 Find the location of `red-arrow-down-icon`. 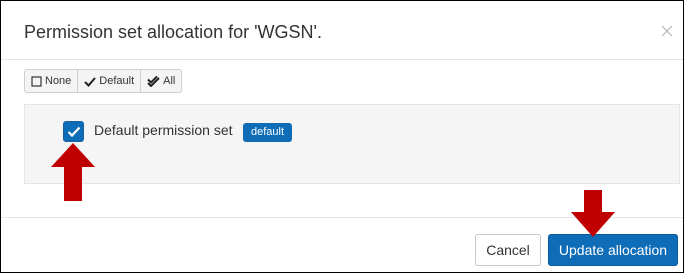

red-arrow-down-icon is located at coordinates (593, 213).